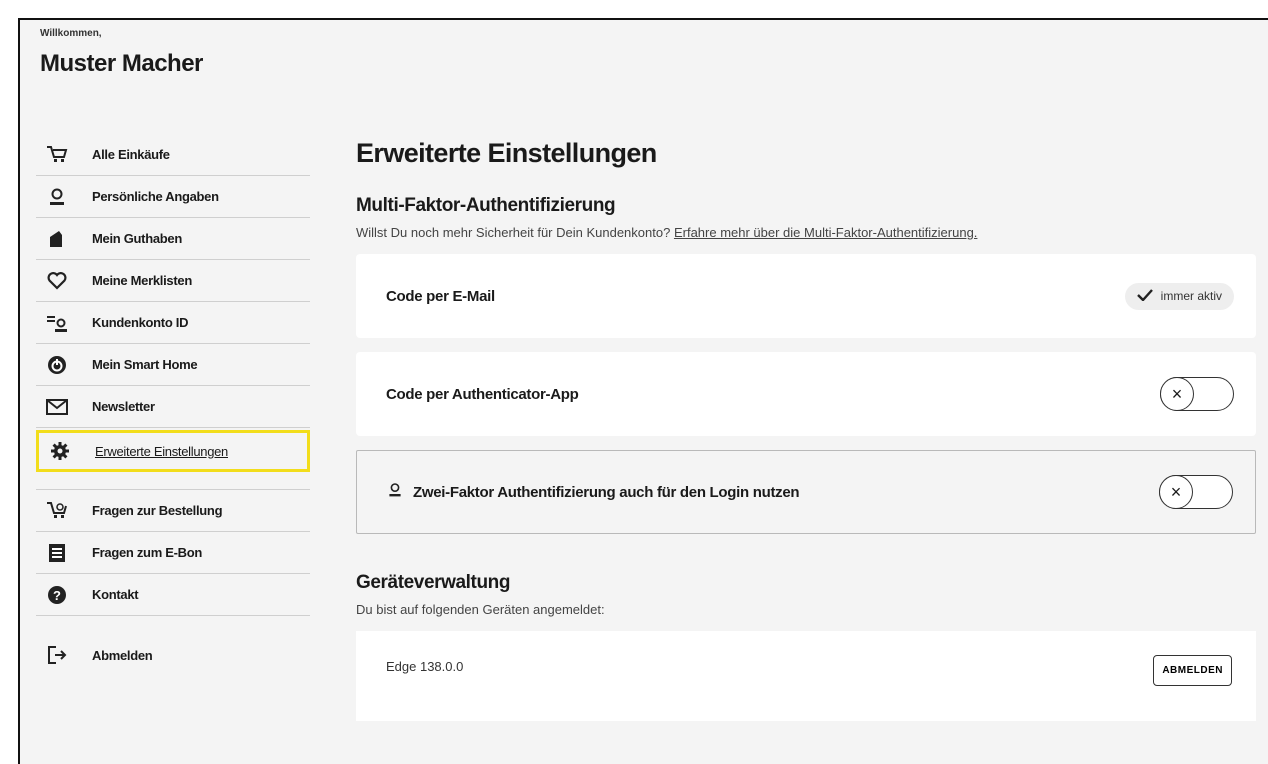 The image size is (1268, 764). What do you see at coordinates (122, 655) in the screenshot?
I see `sidebar-item-label: Abmelden` at bounding box center [122, 655].